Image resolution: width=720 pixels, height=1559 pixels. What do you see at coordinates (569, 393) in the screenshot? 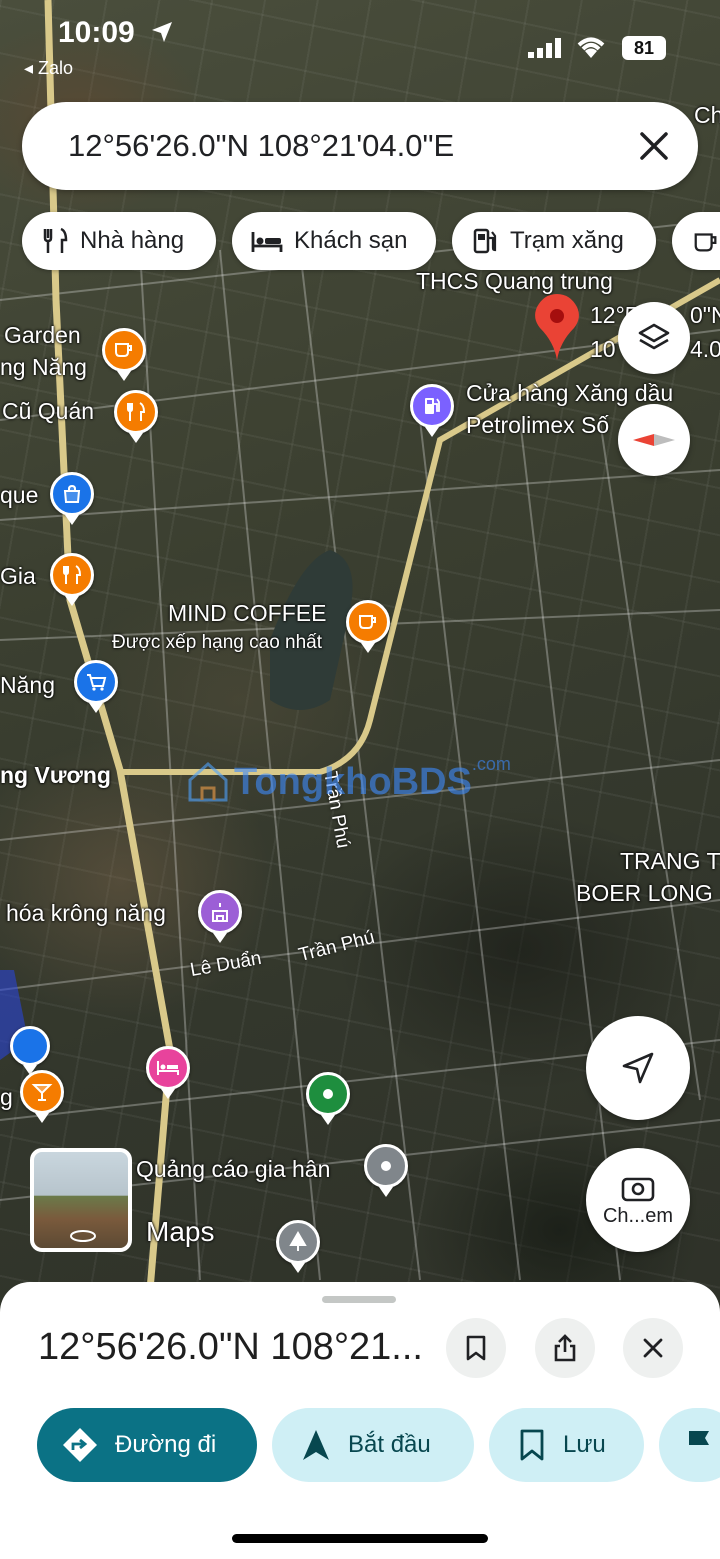
I see `place-label-petrolimex: Cửa hàng Xăng dầu` at bounding box center [569, 393].